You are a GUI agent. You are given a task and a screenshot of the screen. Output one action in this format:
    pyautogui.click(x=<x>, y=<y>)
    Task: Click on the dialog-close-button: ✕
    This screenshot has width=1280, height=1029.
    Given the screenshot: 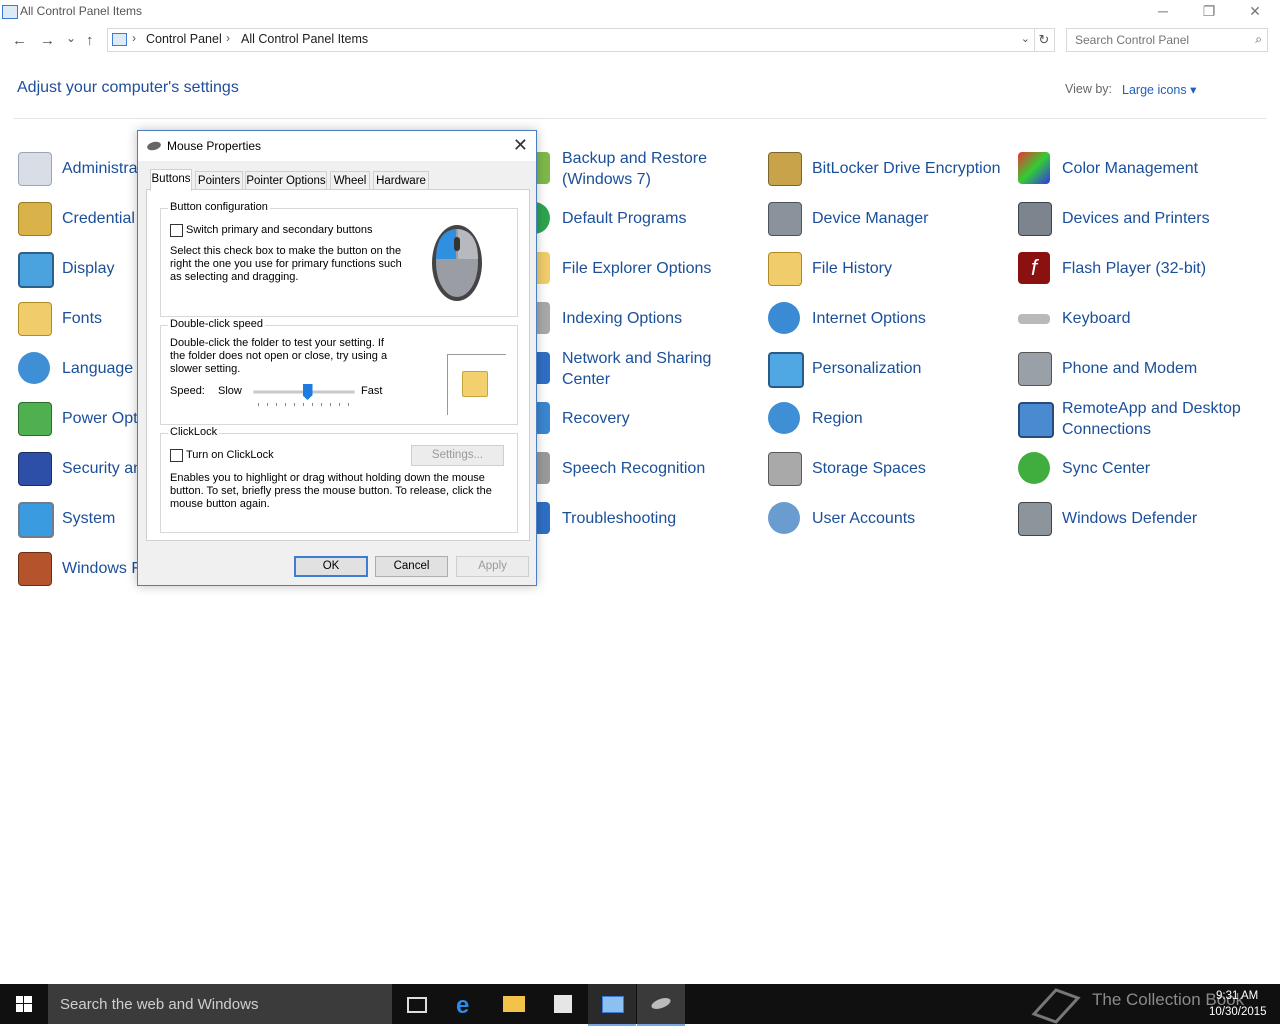 What is the action you would take?
    pyautogui.click(x=520, y=145)
    